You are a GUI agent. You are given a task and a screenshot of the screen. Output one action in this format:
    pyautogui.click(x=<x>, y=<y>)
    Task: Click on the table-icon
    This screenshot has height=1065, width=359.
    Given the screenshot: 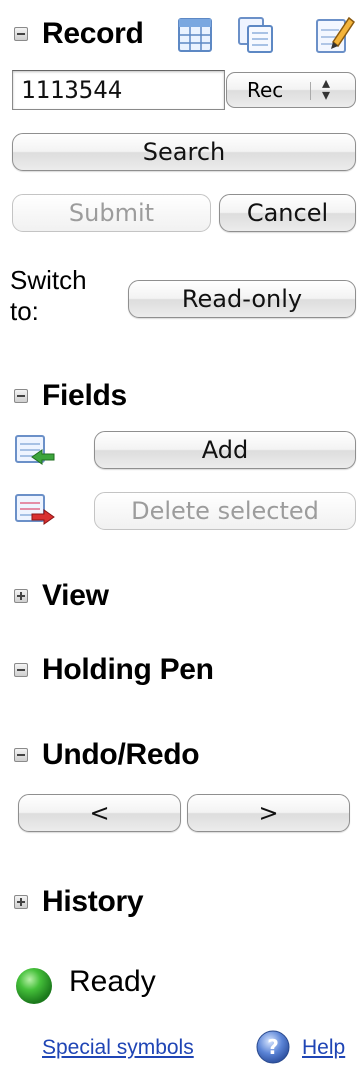 What is the action you would take?
    pyautogui.click(x=196, y=35)
    